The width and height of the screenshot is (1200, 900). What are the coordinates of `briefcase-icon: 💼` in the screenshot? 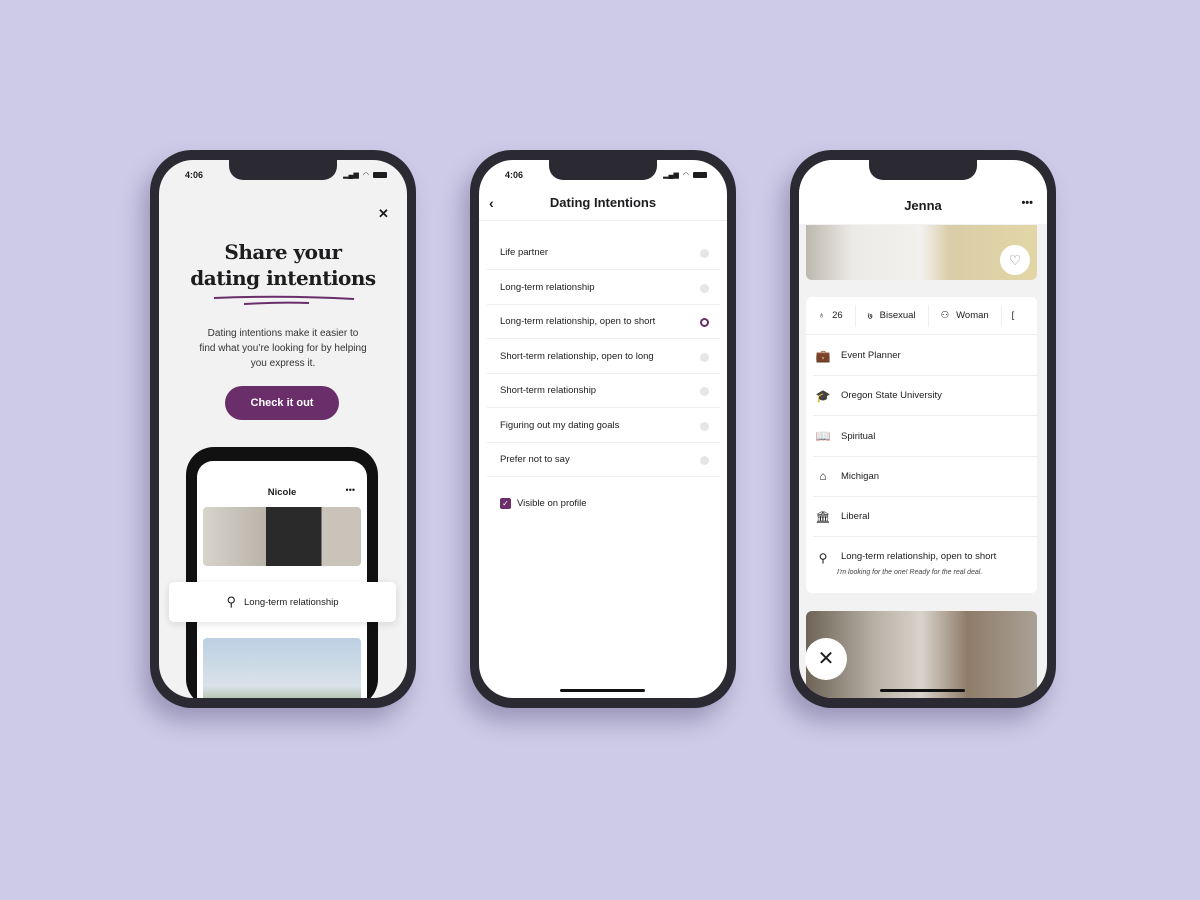 It's located at (823, 355).